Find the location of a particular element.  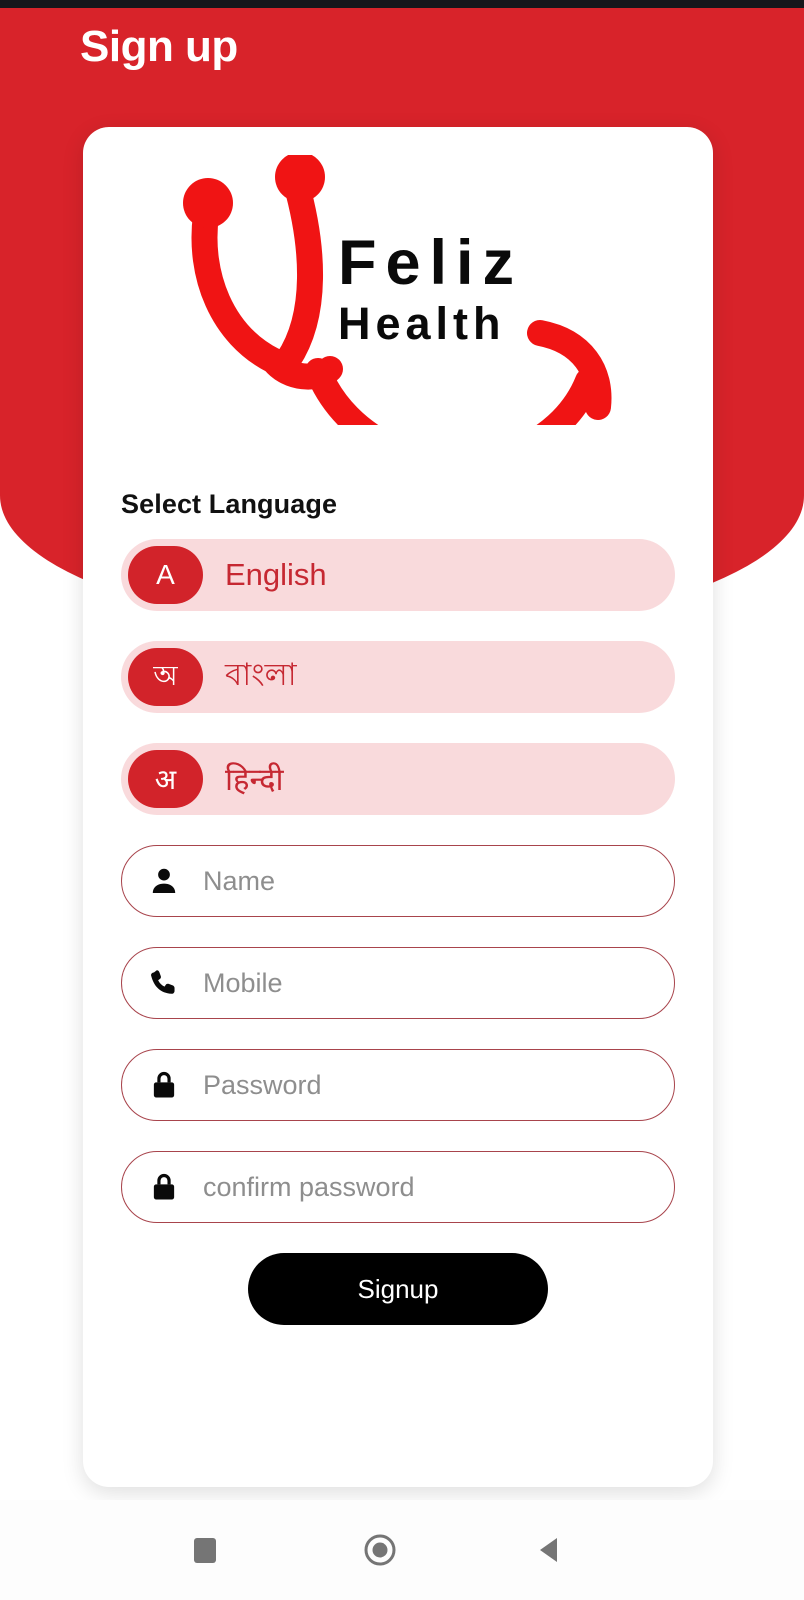

earpiece-right is located at coordinates (300, 178).